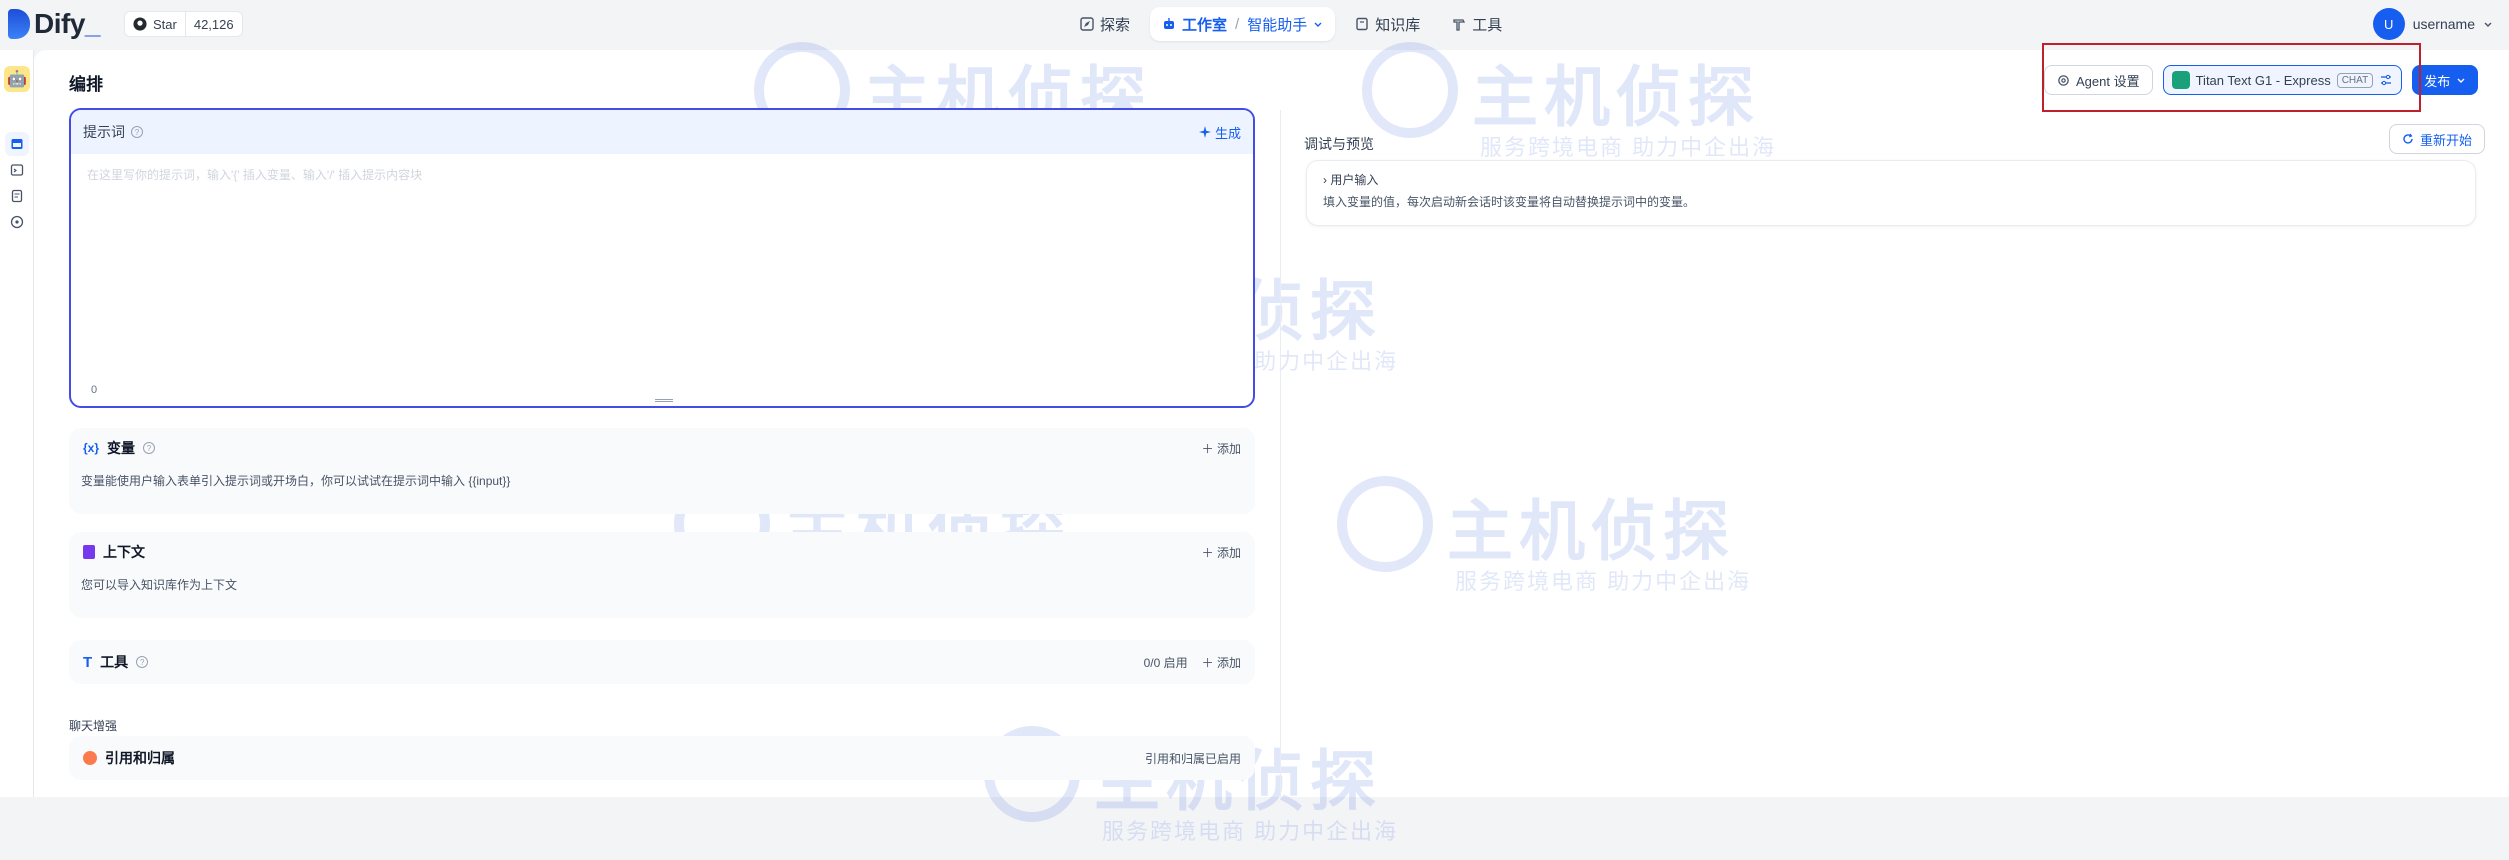  I want to click on dify-logo-mark-icon, so click(19, 24).